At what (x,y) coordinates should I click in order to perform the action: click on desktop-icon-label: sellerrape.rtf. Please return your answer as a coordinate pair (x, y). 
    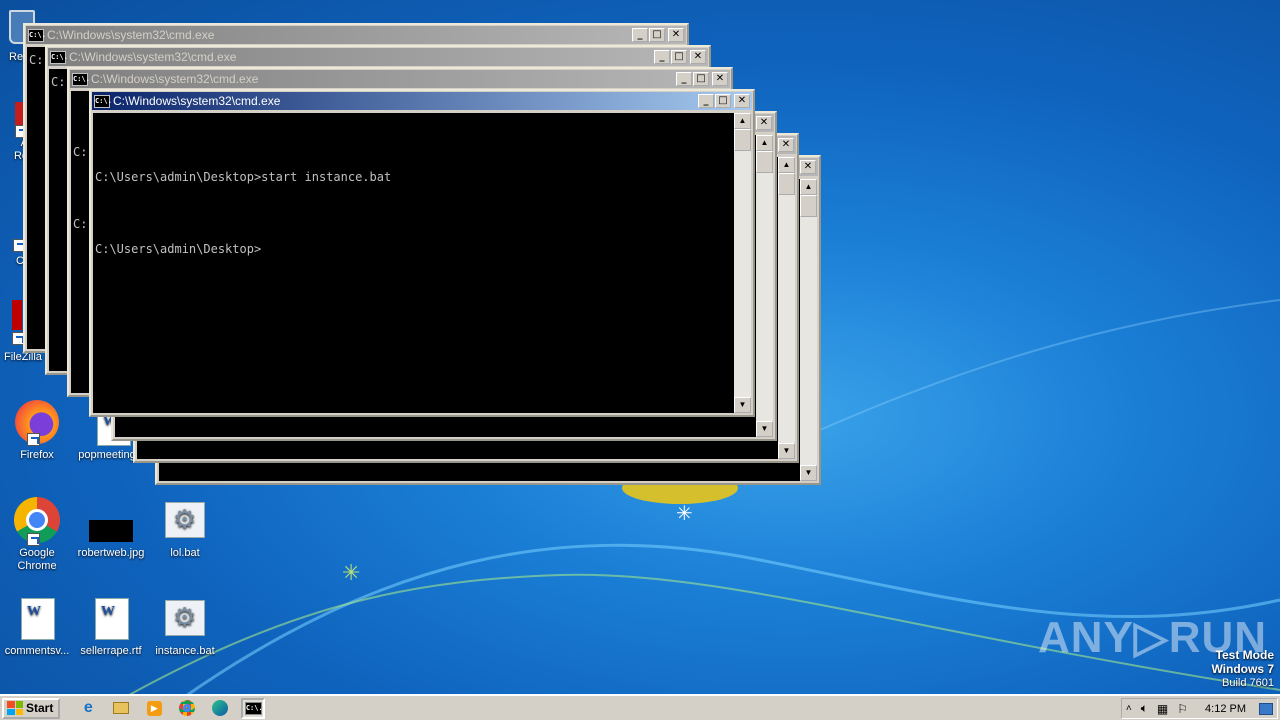
    Looking at the image, I should click on (111, 651).